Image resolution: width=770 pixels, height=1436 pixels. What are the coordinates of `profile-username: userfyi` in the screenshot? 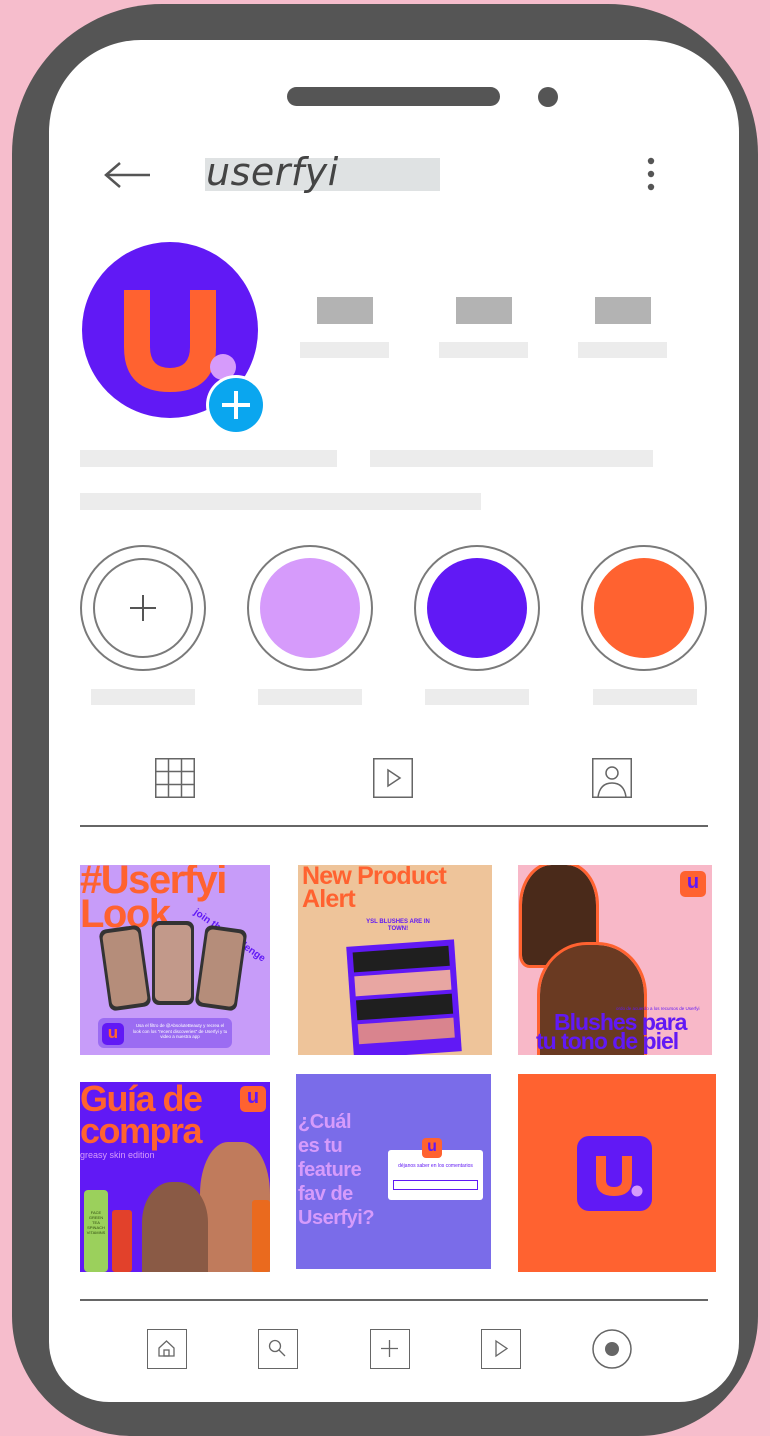 It's located at (272, 172).